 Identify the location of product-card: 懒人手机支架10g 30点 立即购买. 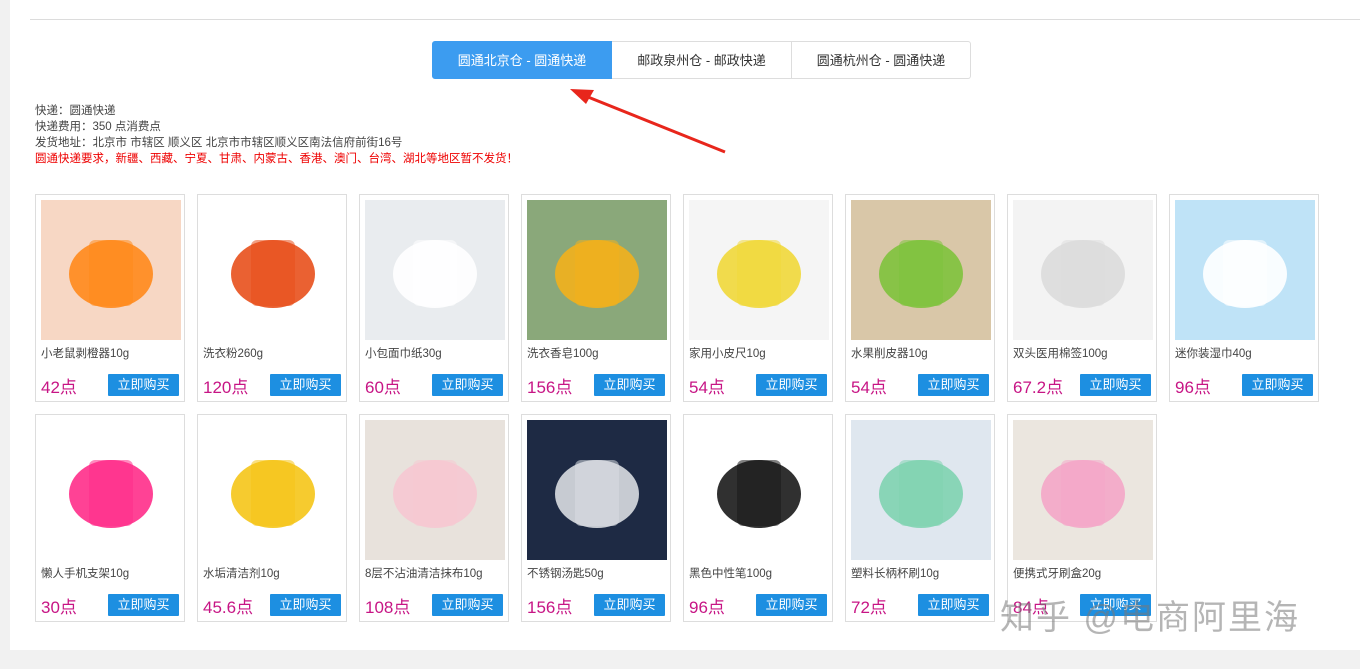
(110, 518).